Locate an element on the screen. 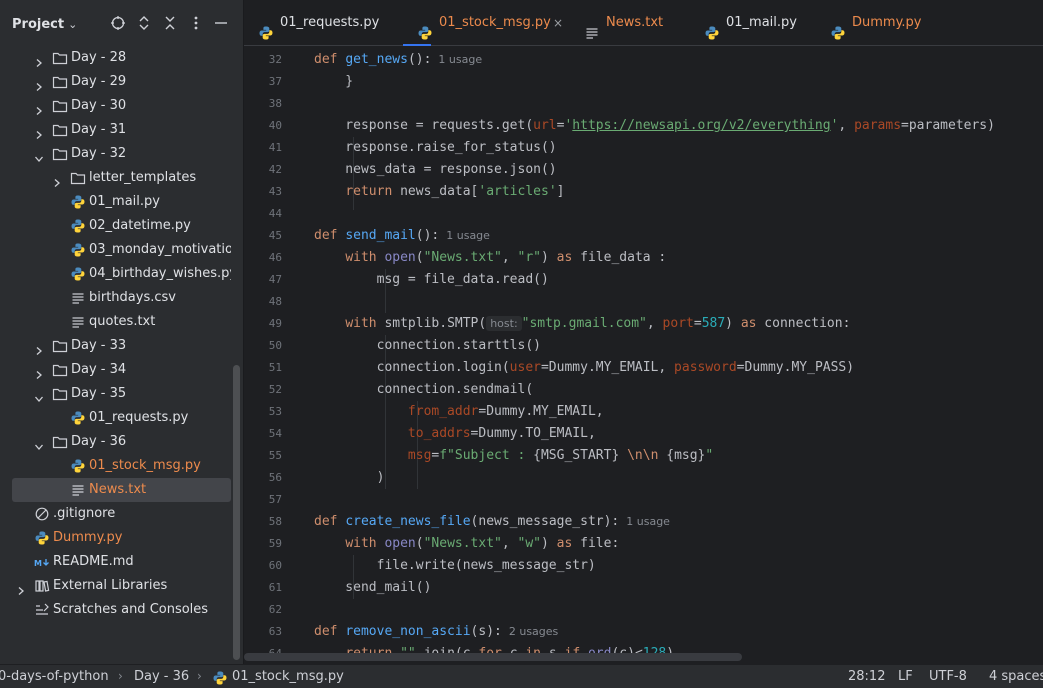  tree-item: Day - 28 is located at coordinates (115, 58).